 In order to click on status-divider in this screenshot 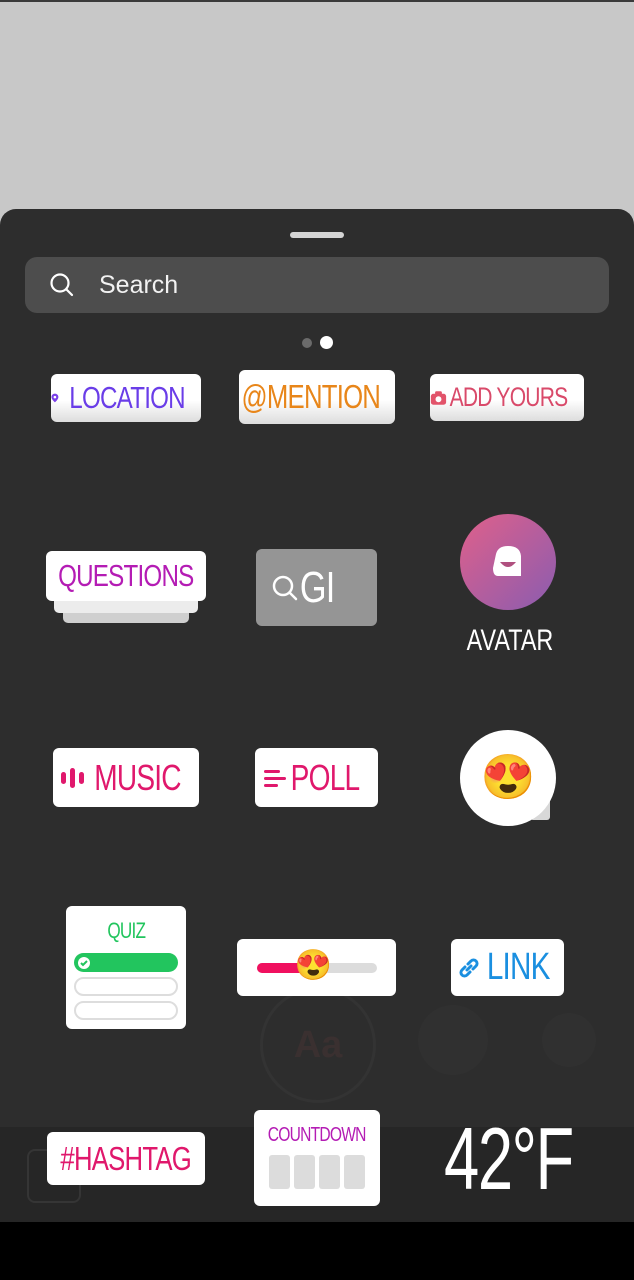, I will do `click(317, 1)`.